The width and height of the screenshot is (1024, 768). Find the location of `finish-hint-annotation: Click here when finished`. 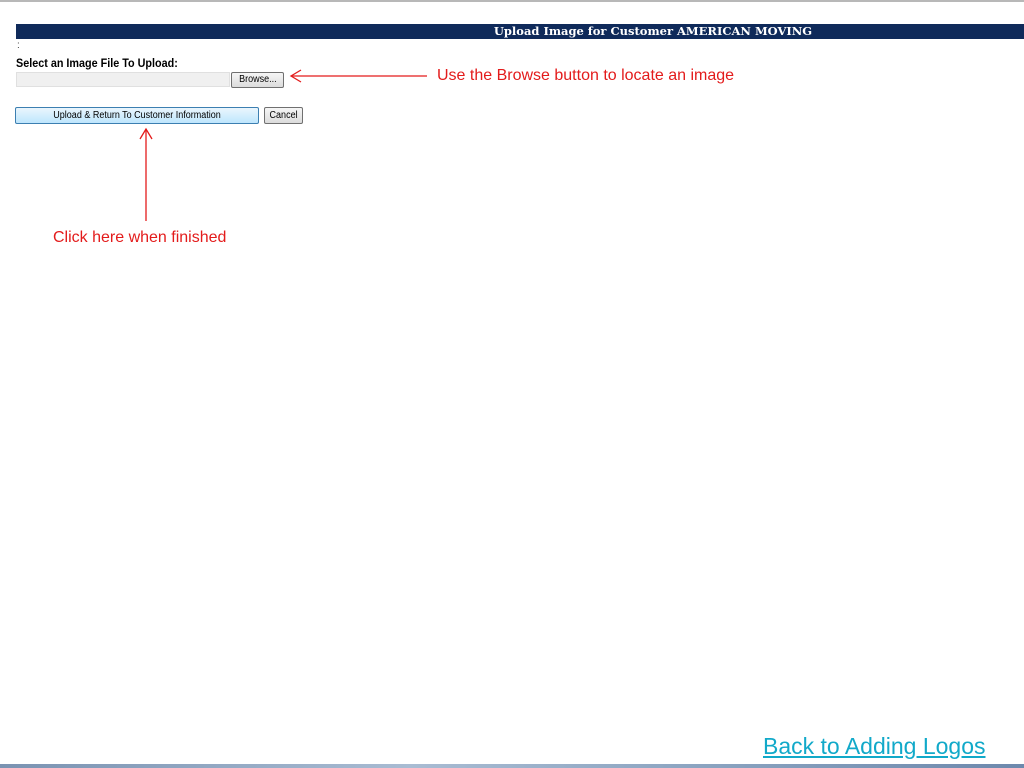

finish-hint-annotation: Click here when finished is located at coordinates (140, 237).